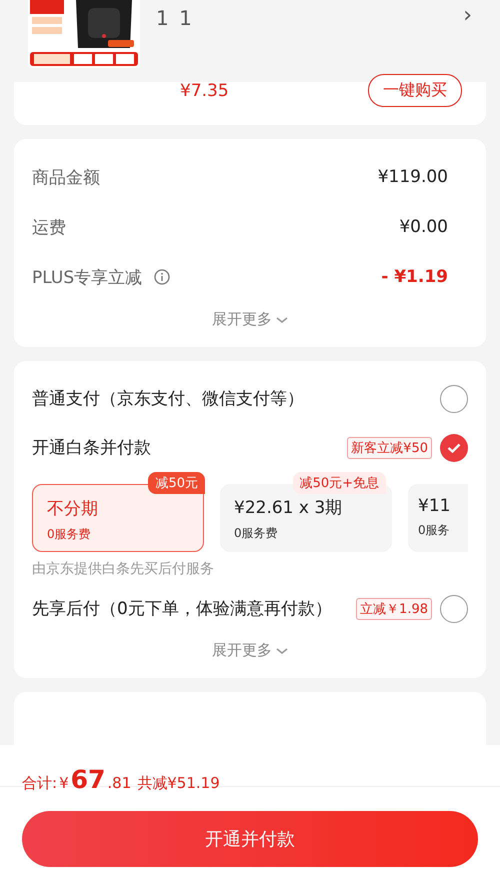  Describe the element at coordinates (176, 483) in the screenshot. I see `discount-badge: 减50元` at that location.